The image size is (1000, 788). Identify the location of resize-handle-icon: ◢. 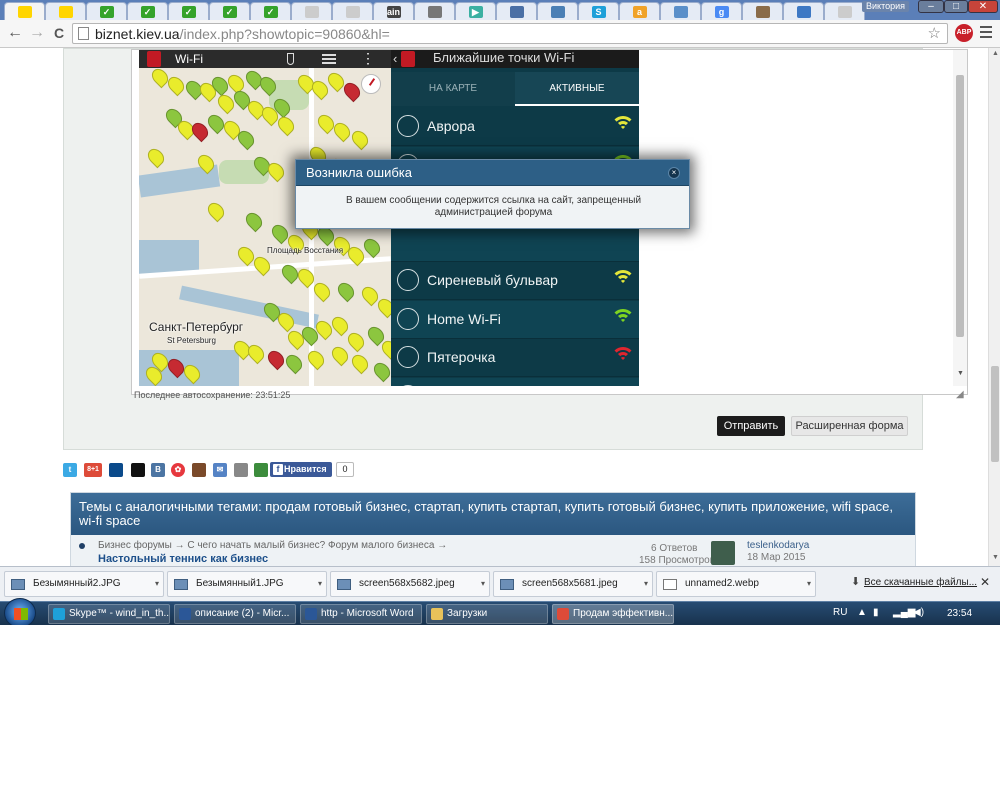
(961, 394).